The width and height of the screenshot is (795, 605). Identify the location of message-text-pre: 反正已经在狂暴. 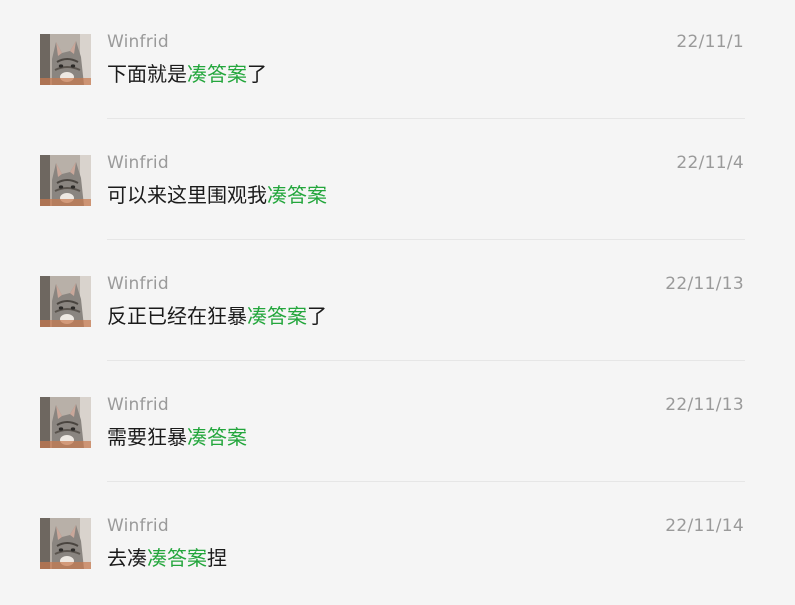
(177, 316).